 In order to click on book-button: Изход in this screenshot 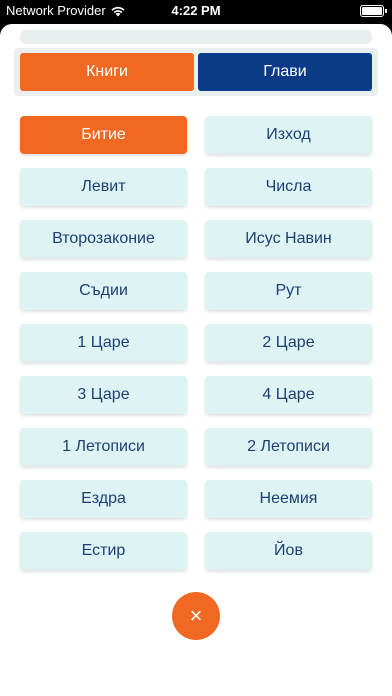, I will do `click(288, 135)`.